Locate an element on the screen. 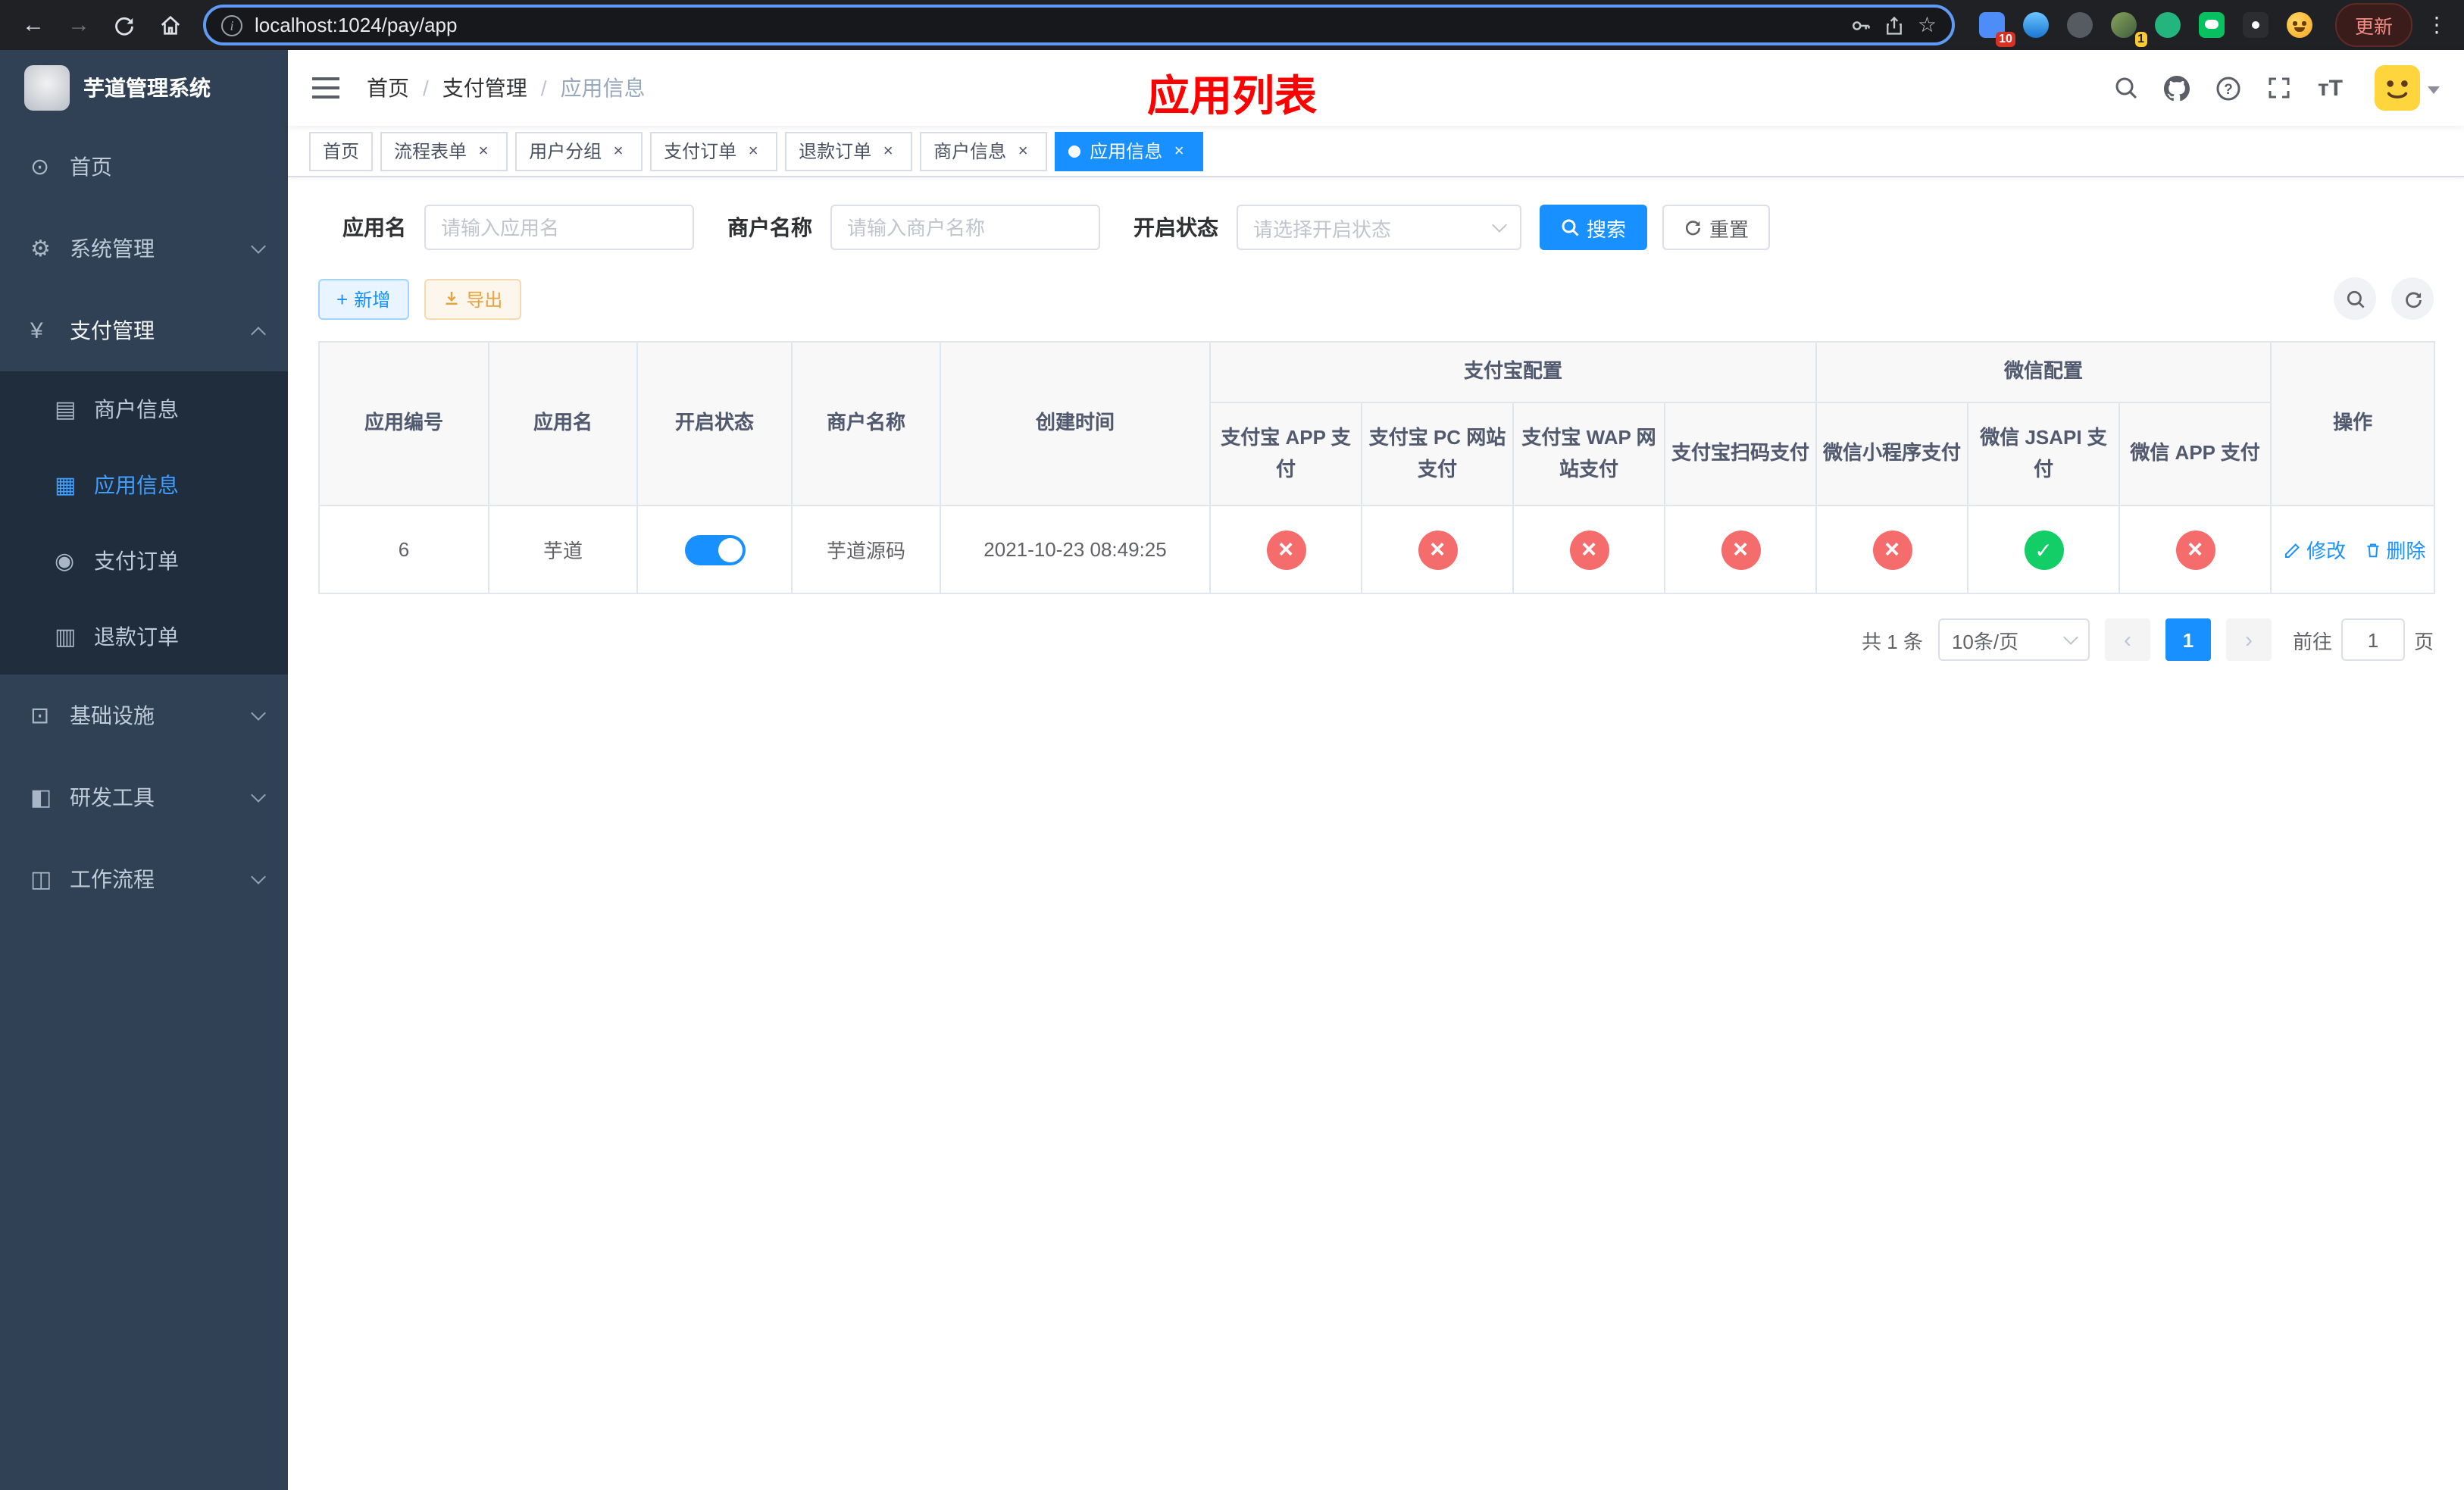 Image resolution: width=2464 pixels, height=1490 pixels. tab-app-info: 应用信息 is located at coordinates (1129, 151).